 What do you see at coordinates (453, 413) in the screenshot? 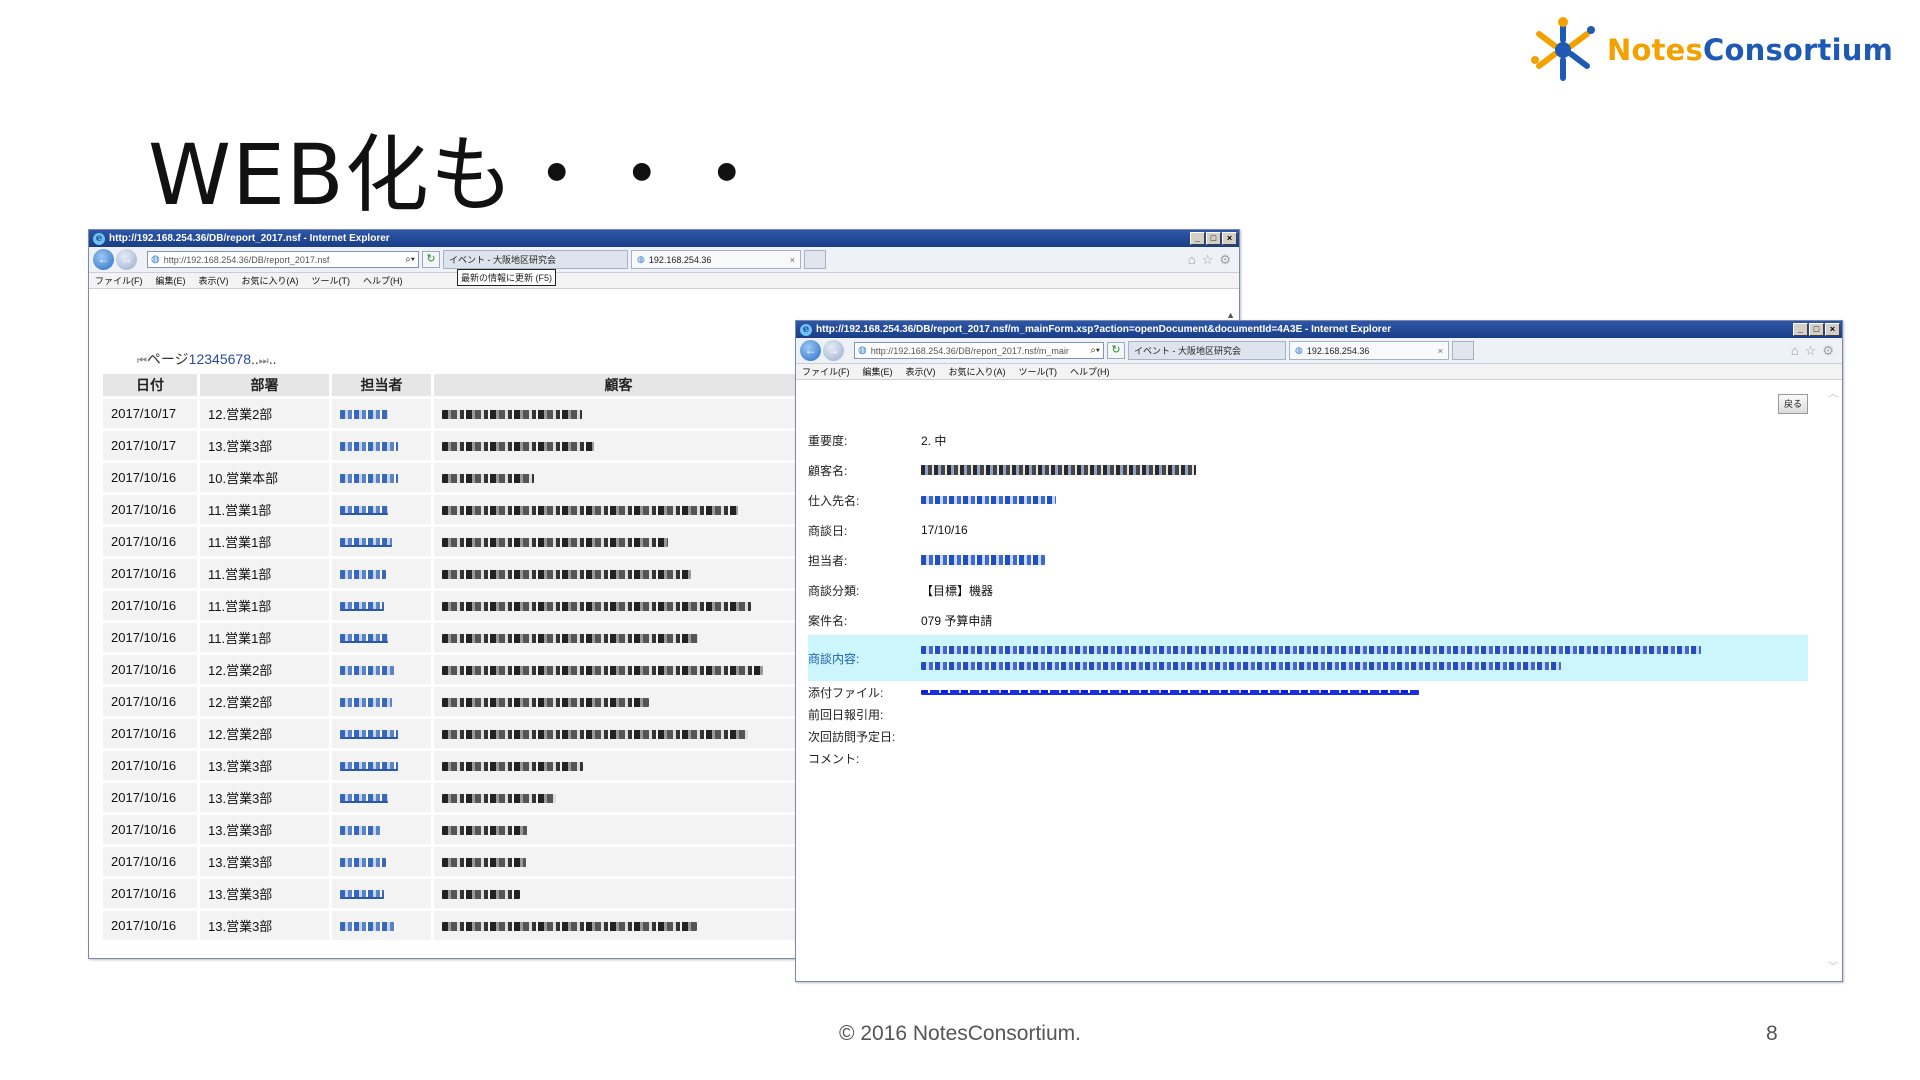
I see `table-row: 2017/10/17 12.営業2部` at bounding box center [453, 413].